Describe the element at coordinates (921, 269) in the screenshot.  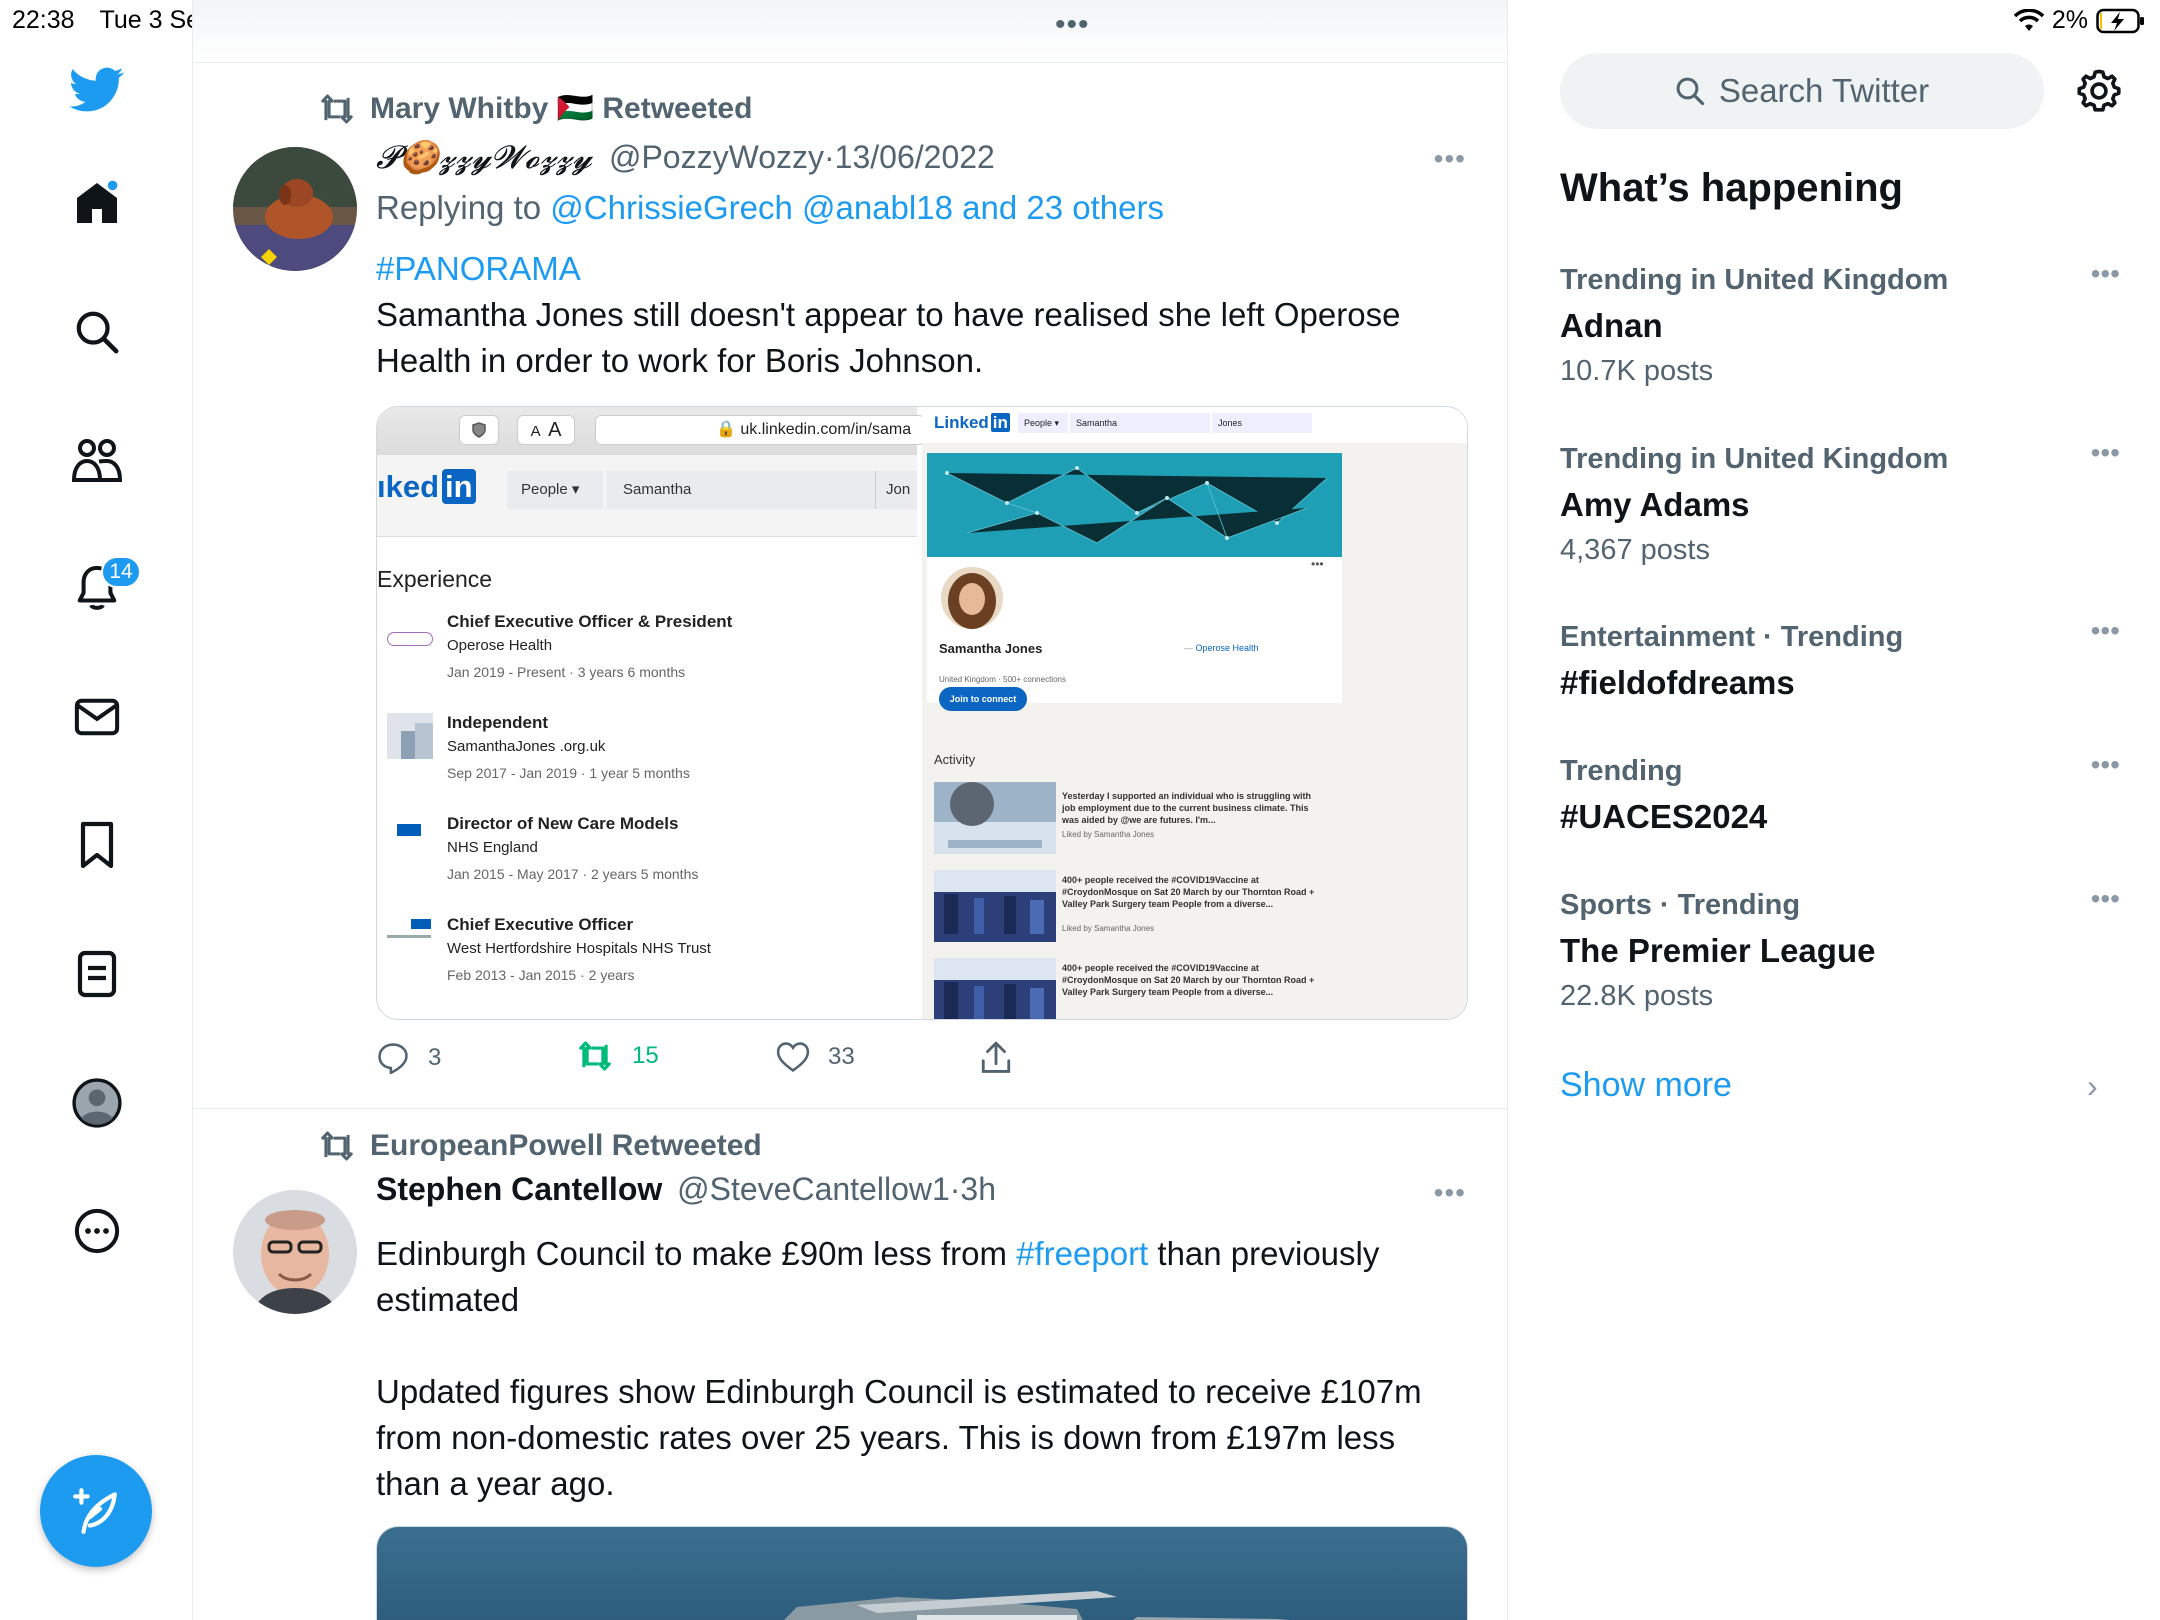
I see `hashtag-link: #PANORAMA` at that location.